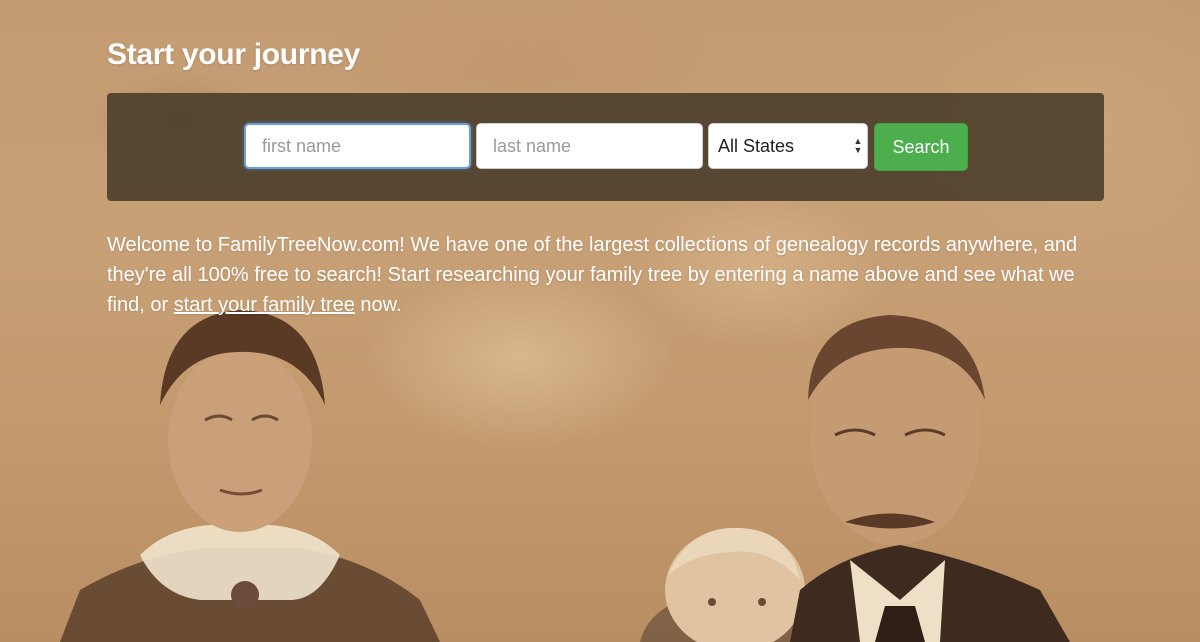 This screenshot has height=642, width=1200. What do you see at coordinates (722, 584) in the screenshot?
I see `child-figure` at bounding box center [722, 584].